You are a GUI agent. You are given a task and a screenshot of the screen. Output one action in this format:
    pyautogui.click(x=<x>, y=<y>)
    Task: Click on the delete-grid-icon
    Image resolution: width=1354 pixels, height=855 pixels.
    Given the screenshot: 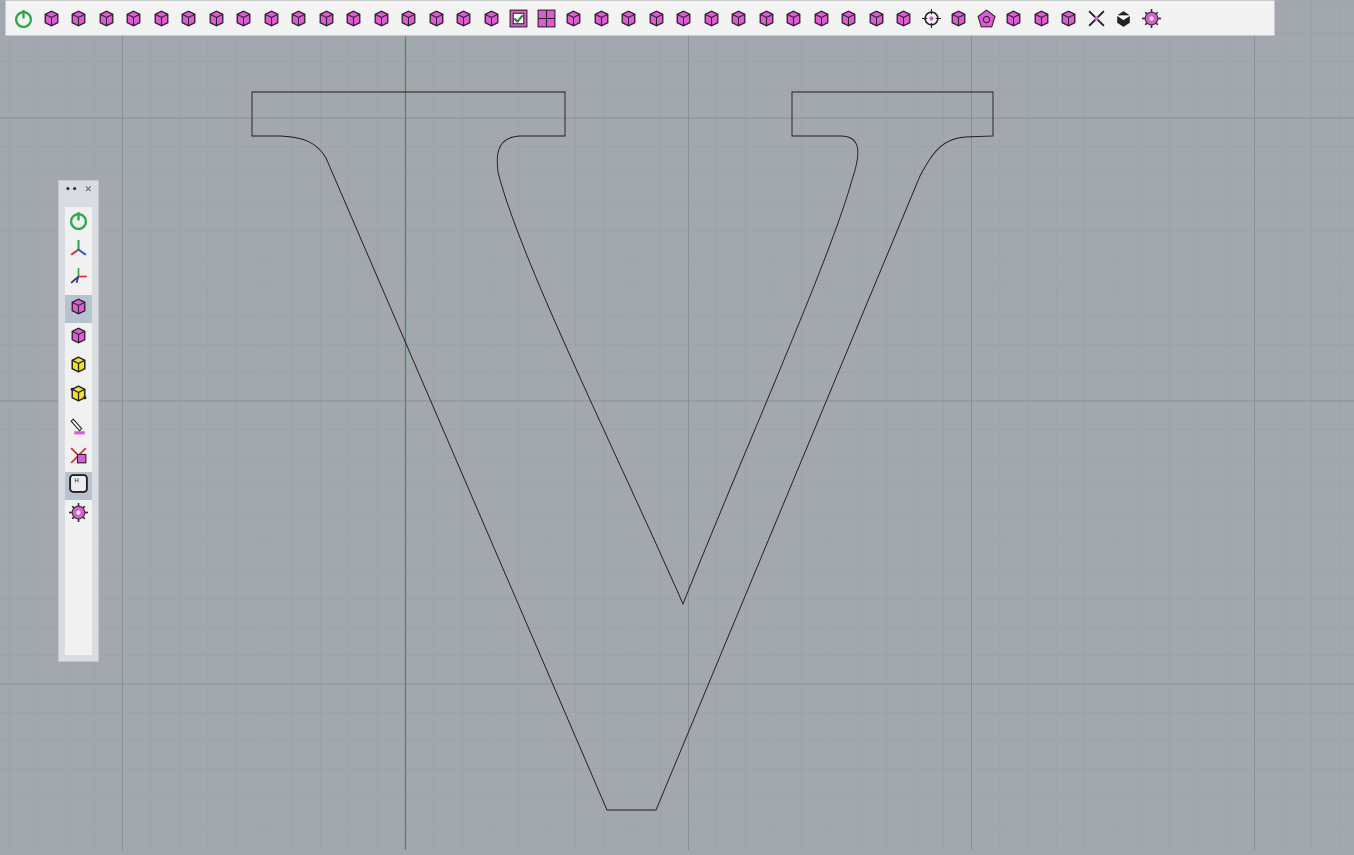 What is the action you would take?
    pyautogui.click(x=601, y=18)
    